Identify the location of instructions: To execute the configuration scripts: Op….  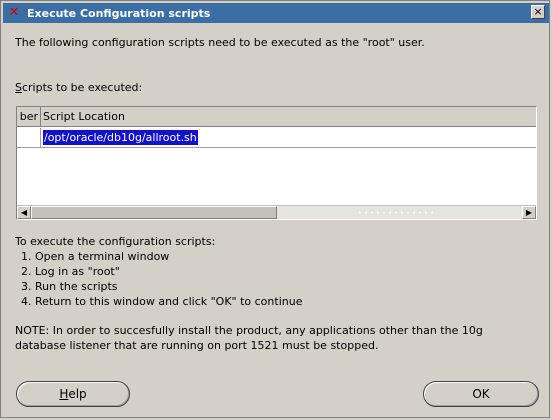
(158, 271).